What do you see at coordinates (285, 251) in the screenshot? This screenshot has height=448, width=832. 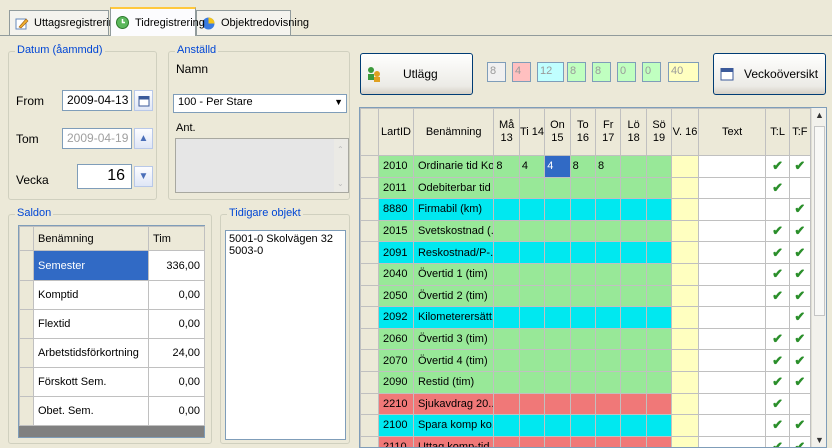 I see `list-item: 5003-0` at bounding box center [285, 251].